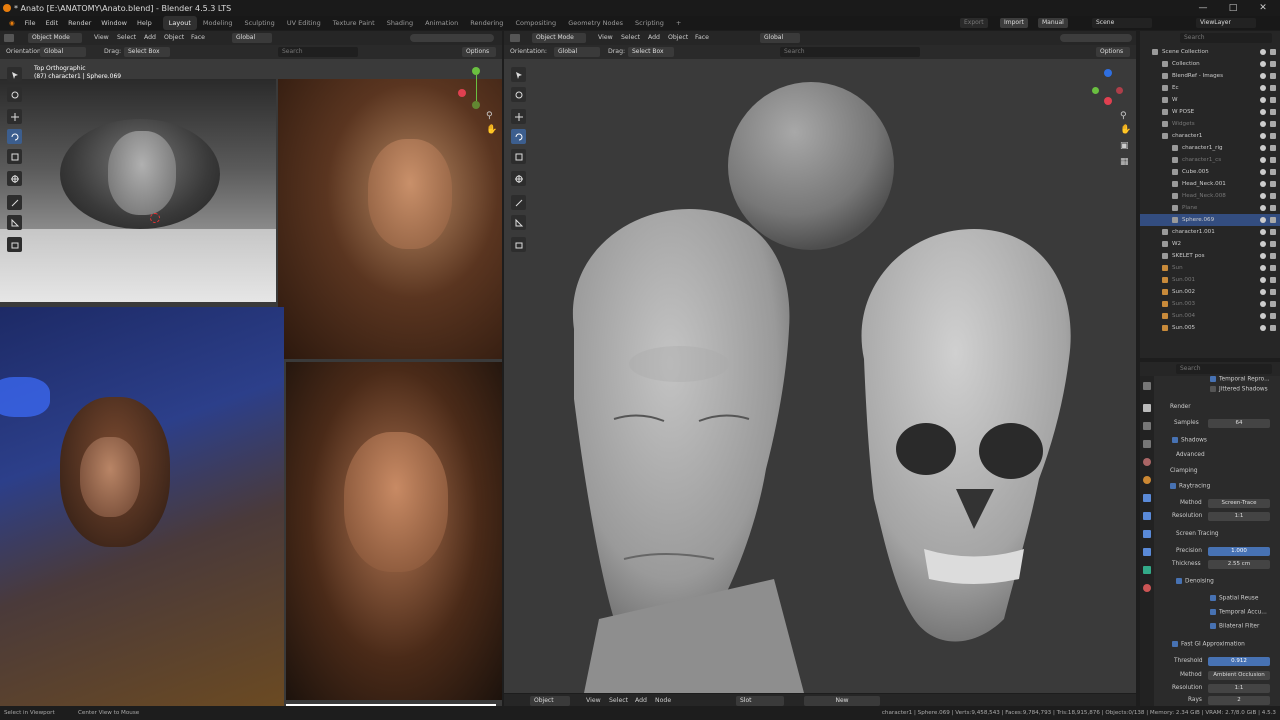  Describe the element at coordinates (535, 23) in the screenshot. I see `workspace-tab-compositing: Compositing` at that location.